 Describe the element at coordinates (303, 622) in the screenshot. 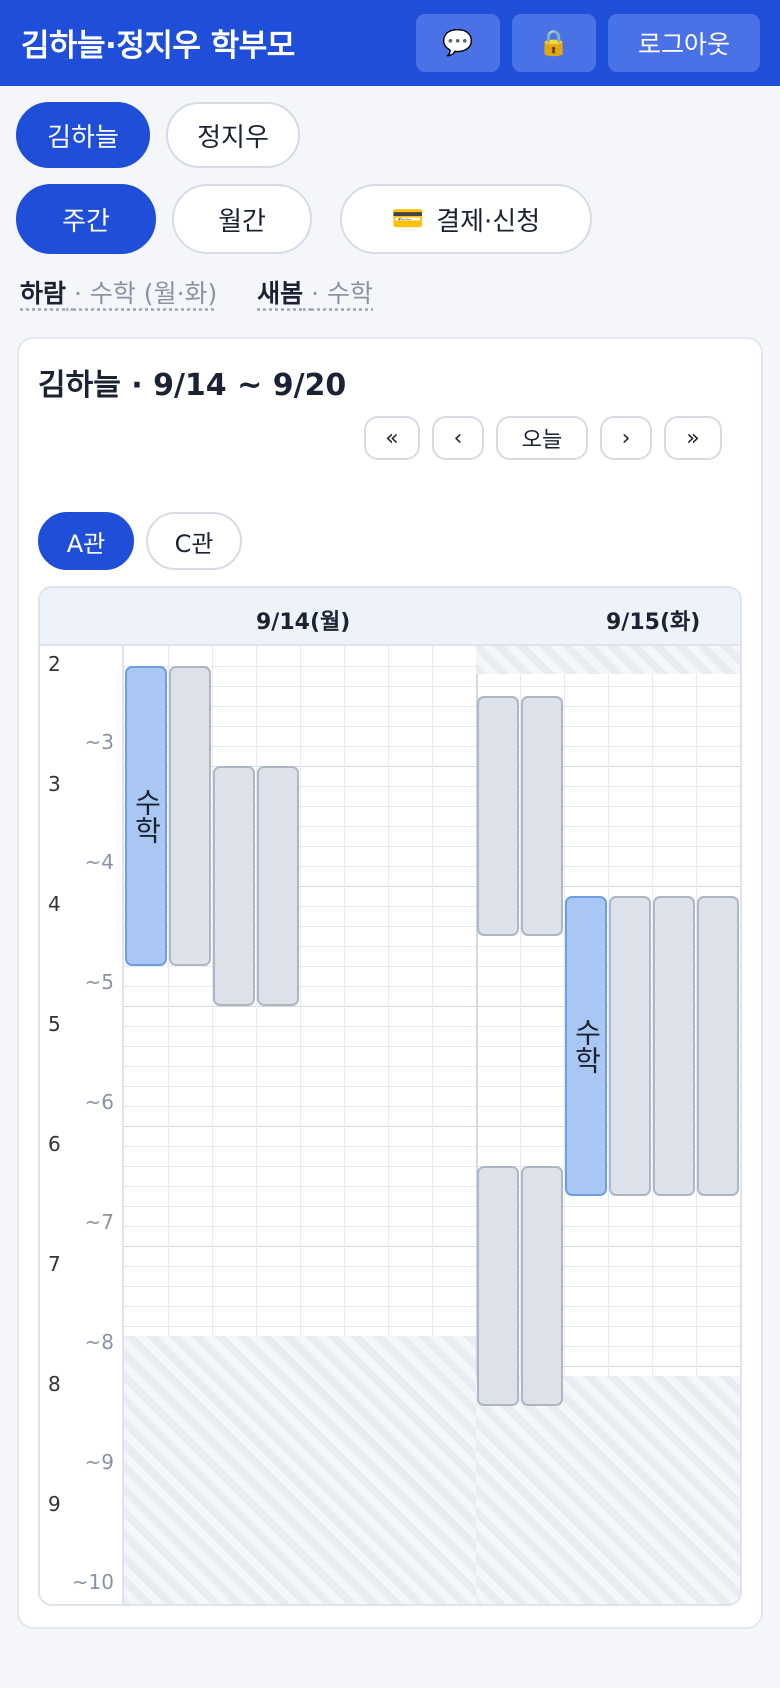

I see `day-header-mon: 9/14(월)` at that location.